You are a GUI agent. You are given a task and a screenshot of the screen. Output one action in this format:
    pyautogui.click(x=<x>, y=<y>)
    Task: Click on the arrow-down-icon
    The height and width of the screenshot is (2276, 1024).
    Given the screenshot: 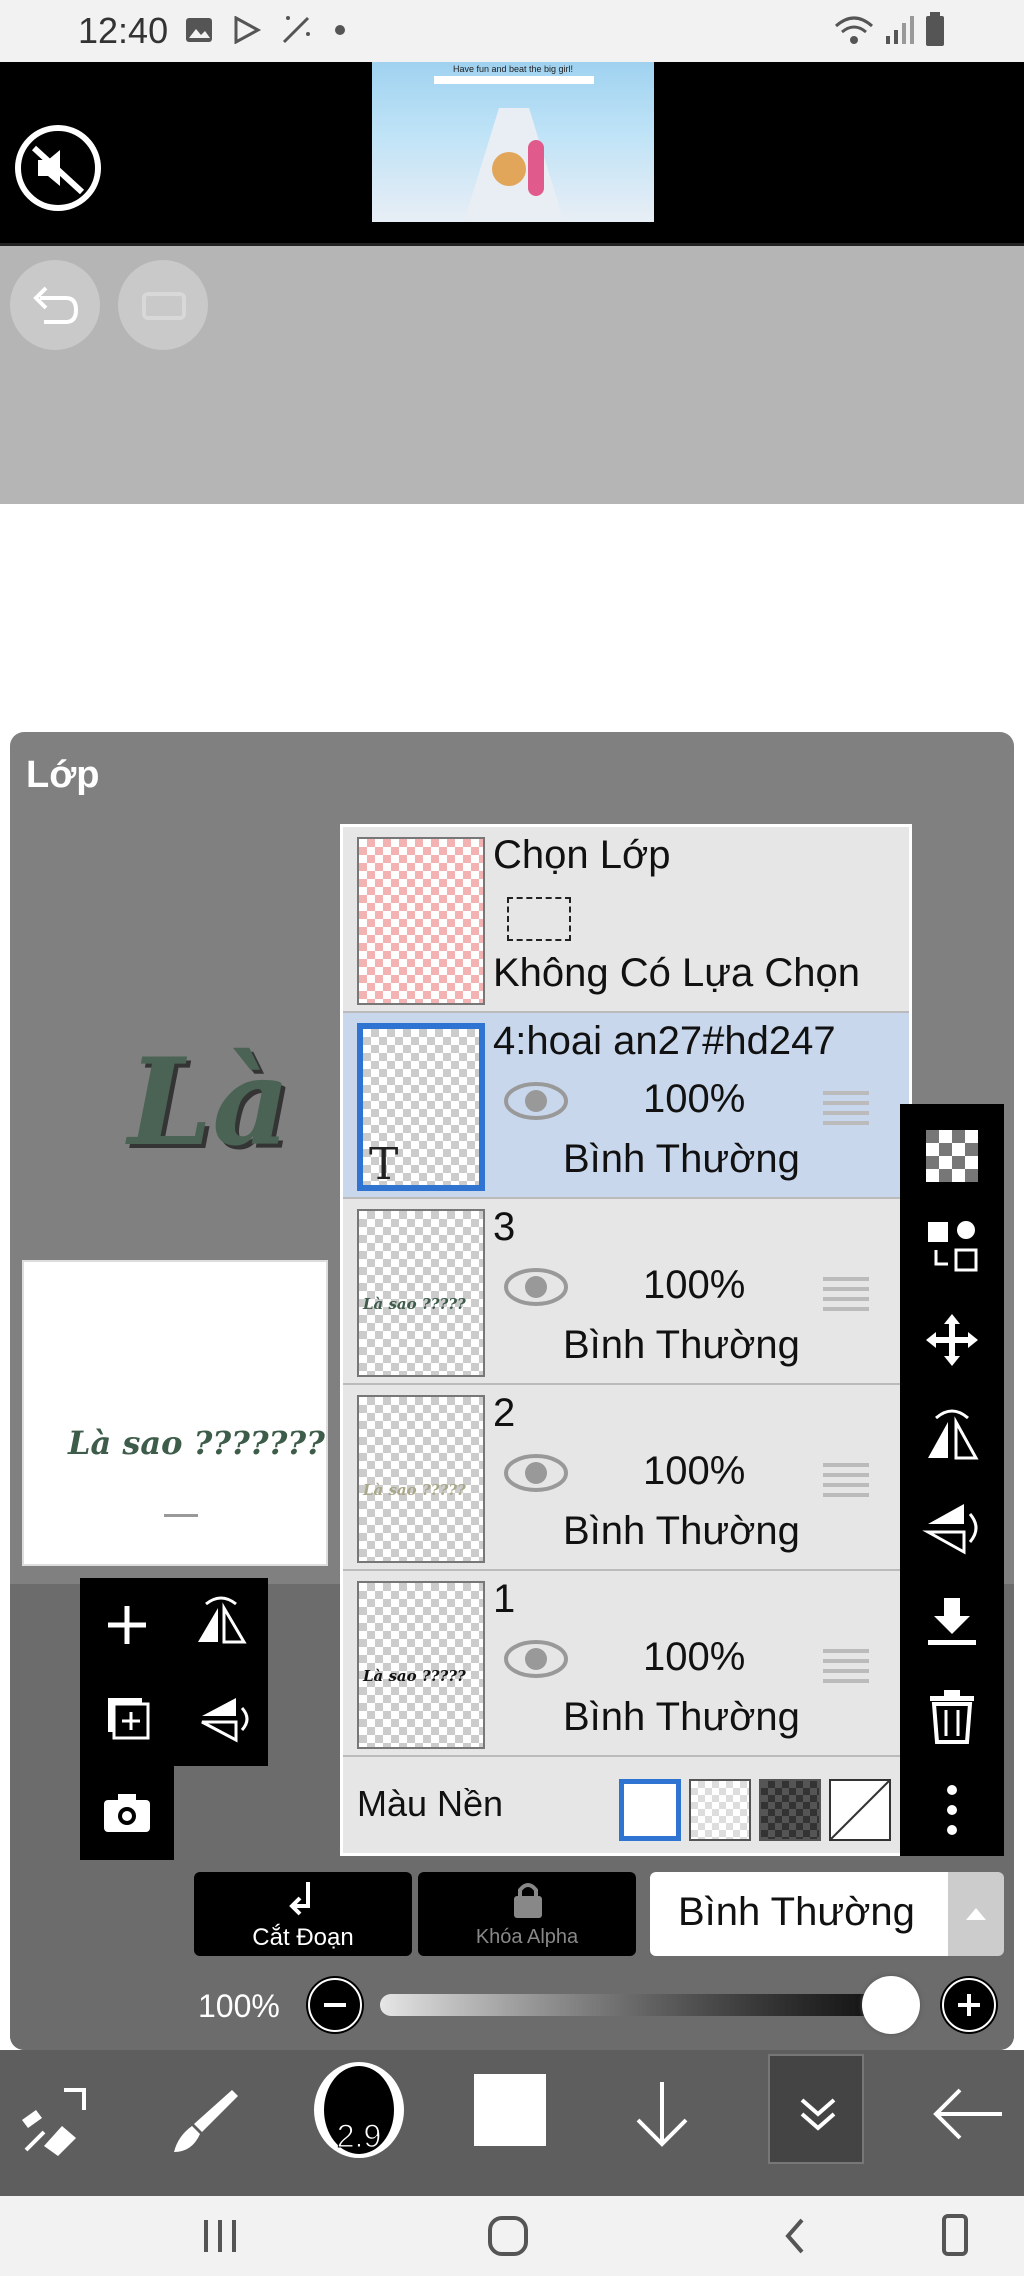 What is the action you would take?
    pyautogui.click(x=662, y=2114)
    